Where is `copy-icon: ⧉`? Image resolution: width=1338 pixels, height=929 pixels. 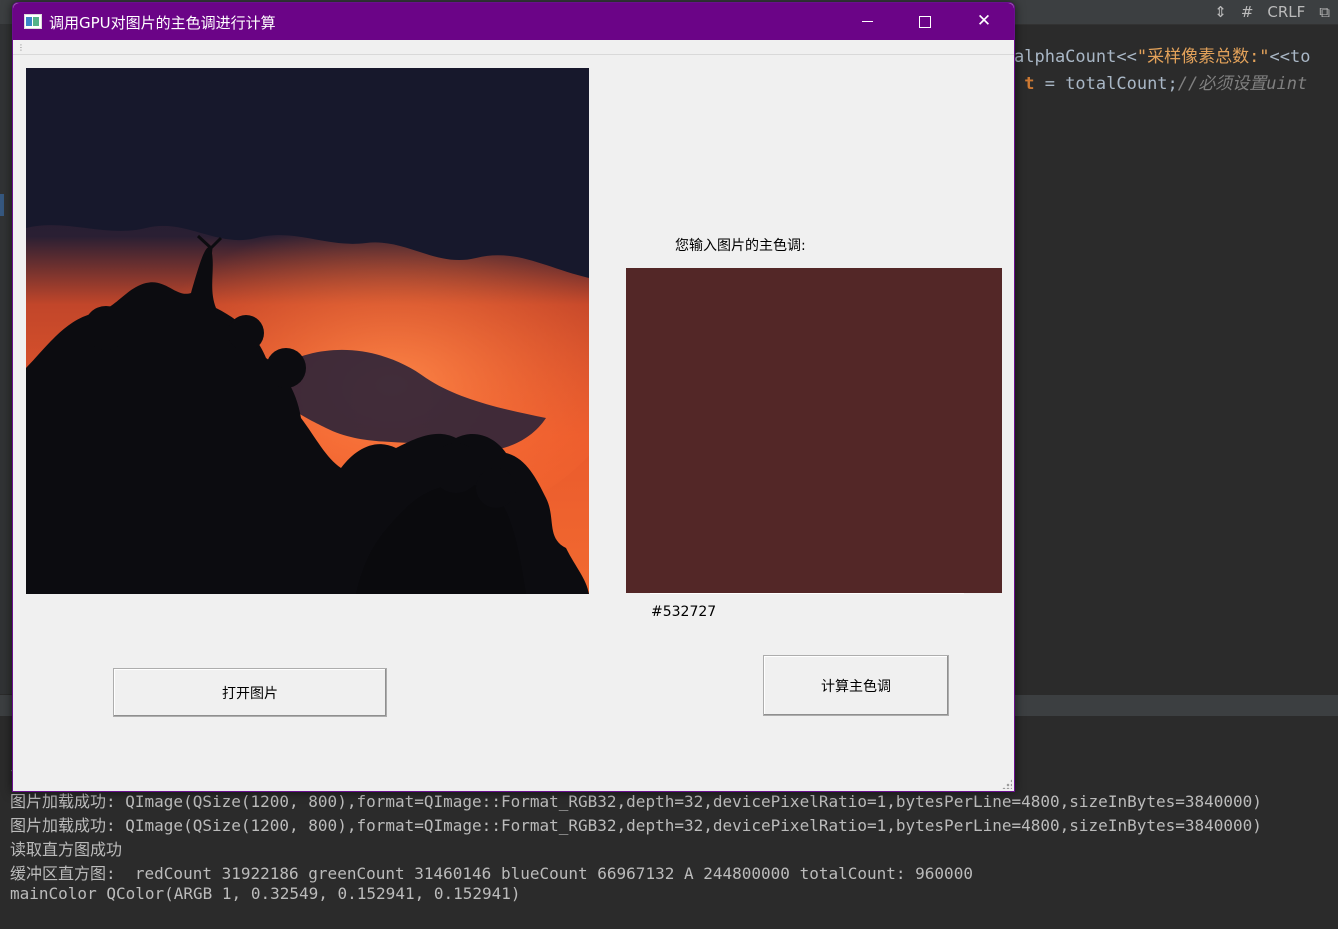 copy-icon: ⧉ is located at coordinates (1324, 12).